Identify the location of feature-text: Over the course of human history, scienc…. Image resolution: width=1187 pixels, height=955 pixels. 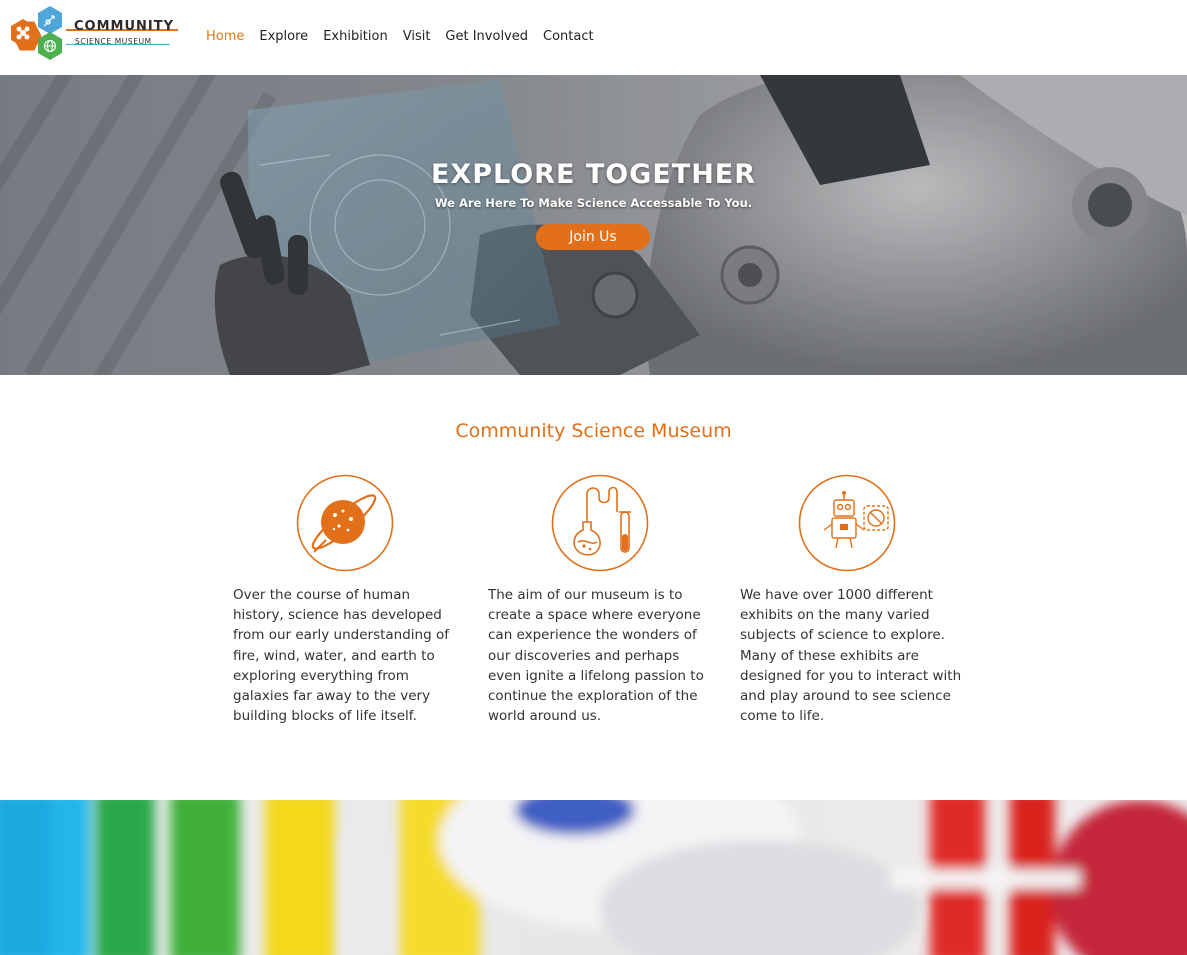
(341, 656).